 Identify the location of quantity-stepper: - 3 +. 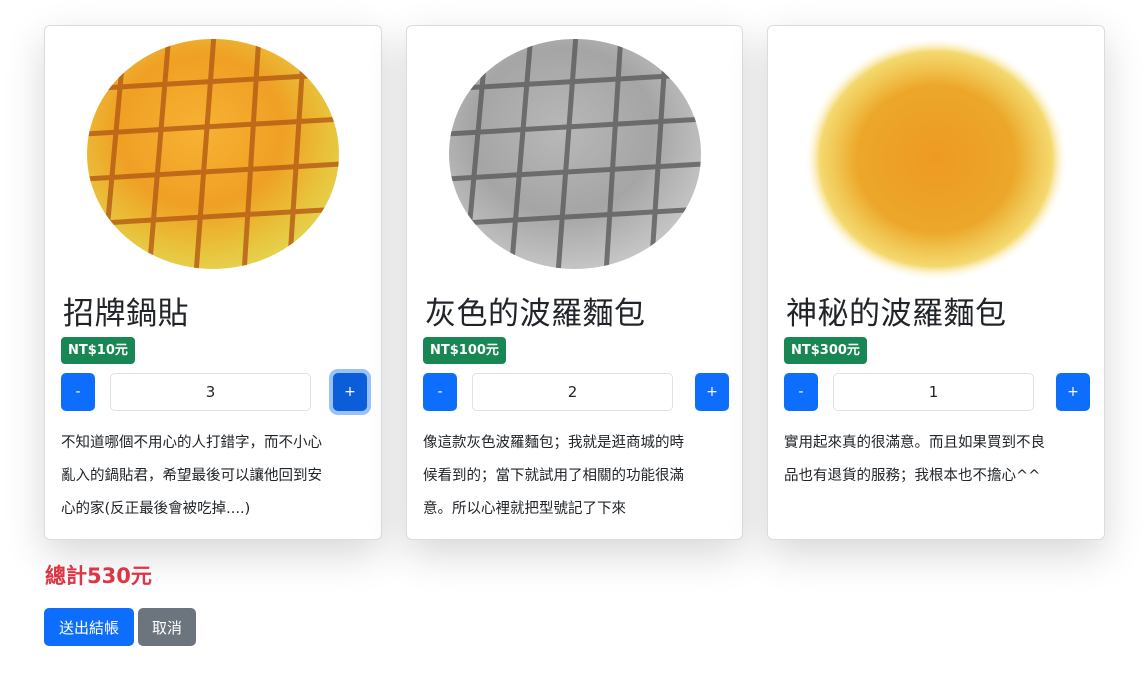
(214, 392).